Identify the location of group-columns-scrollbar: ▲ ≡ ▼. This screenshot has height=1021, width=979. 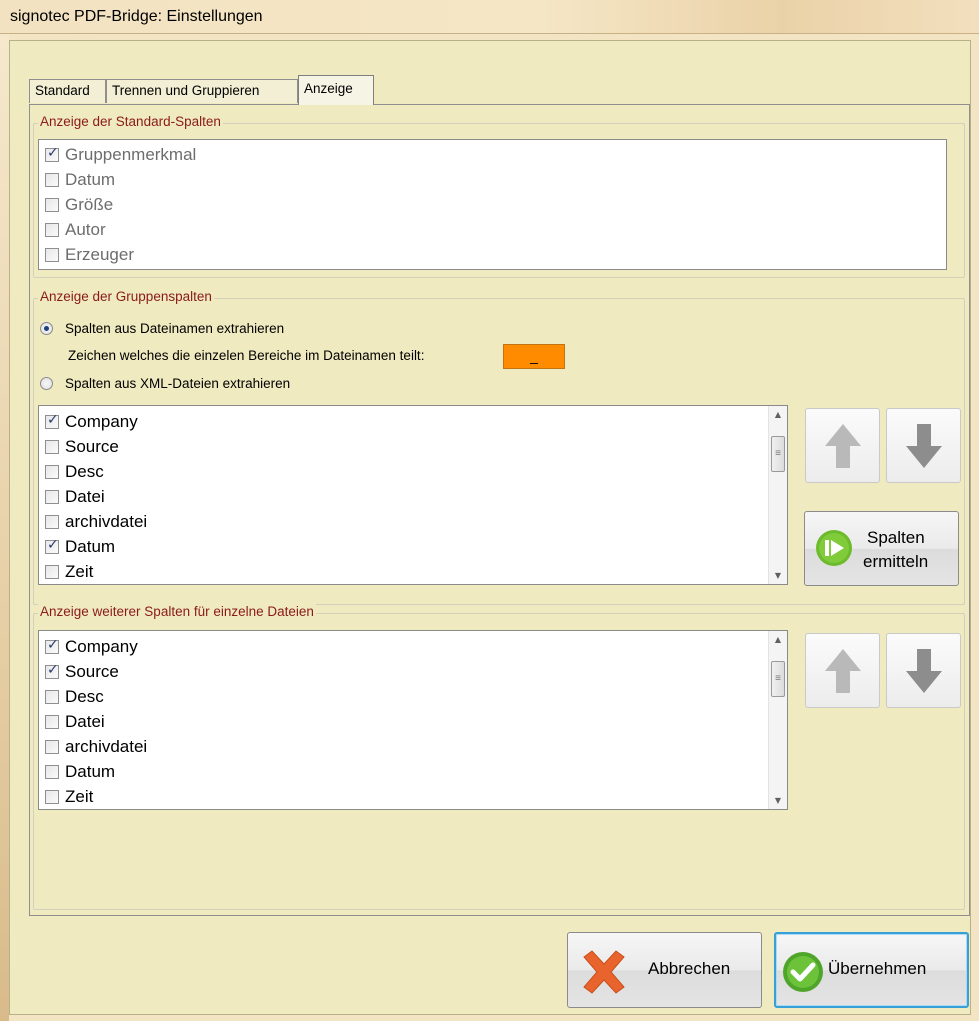
(777, 495).